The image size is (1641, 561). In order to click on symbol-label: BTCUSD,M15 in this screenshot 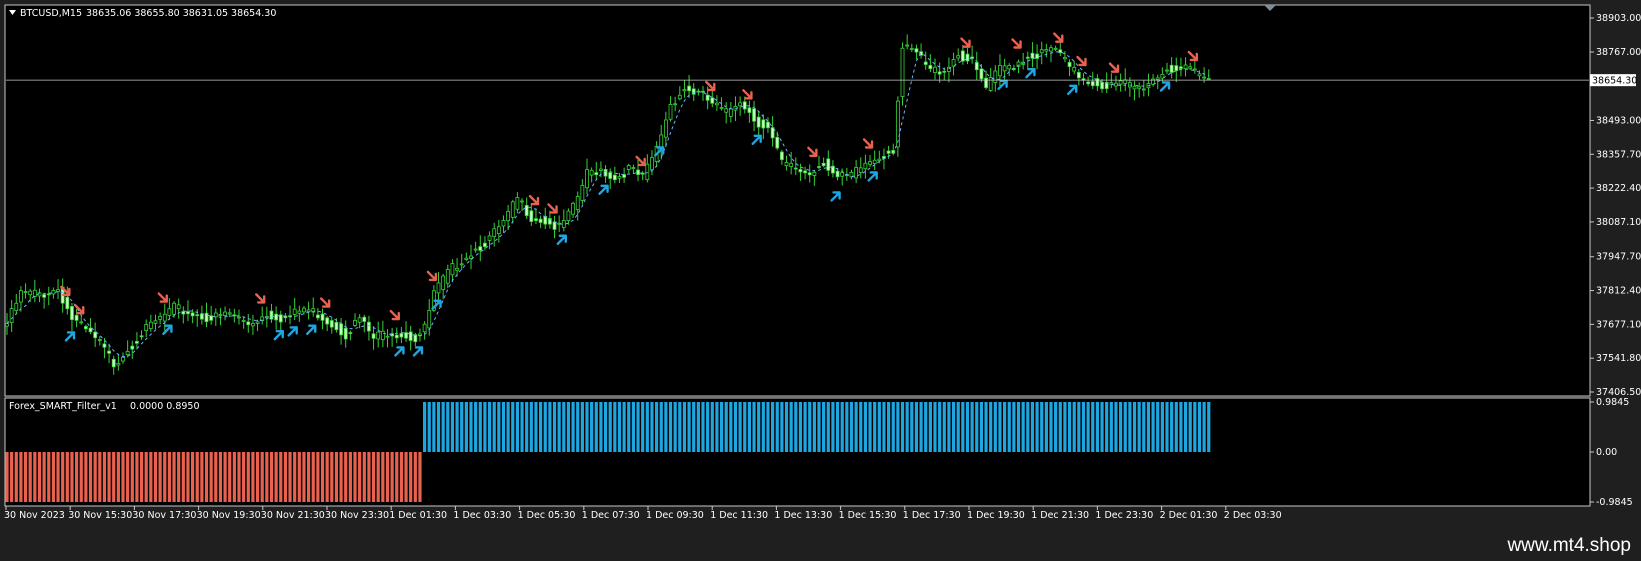, I will do `click(51, 13)`.